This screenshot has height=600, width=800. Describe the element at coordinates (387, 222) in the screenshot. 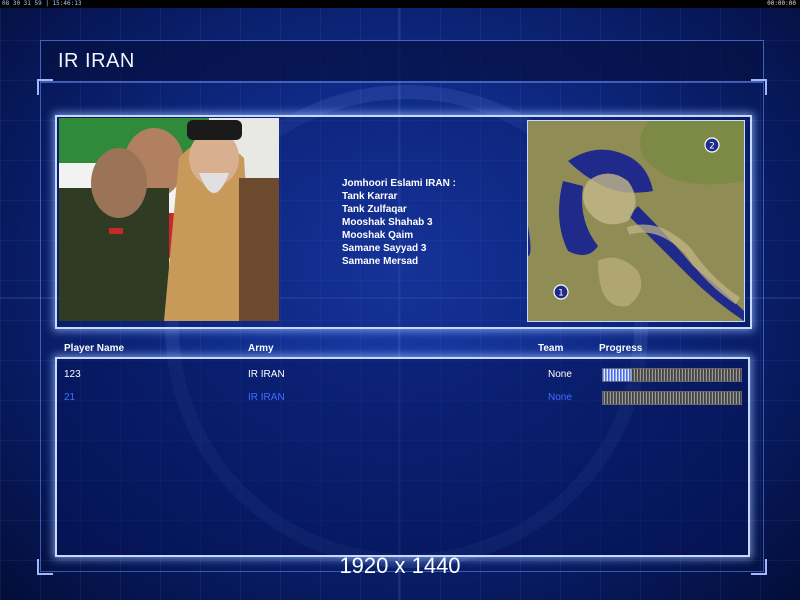

I see `unit-item: Mooshak Shahab 3` at that location.